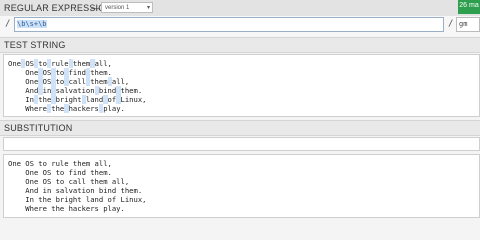 Image resolution: width=480 pixels, height=240 pixels. I want to click on regex-open-delimiter: /, so click(8, 24).